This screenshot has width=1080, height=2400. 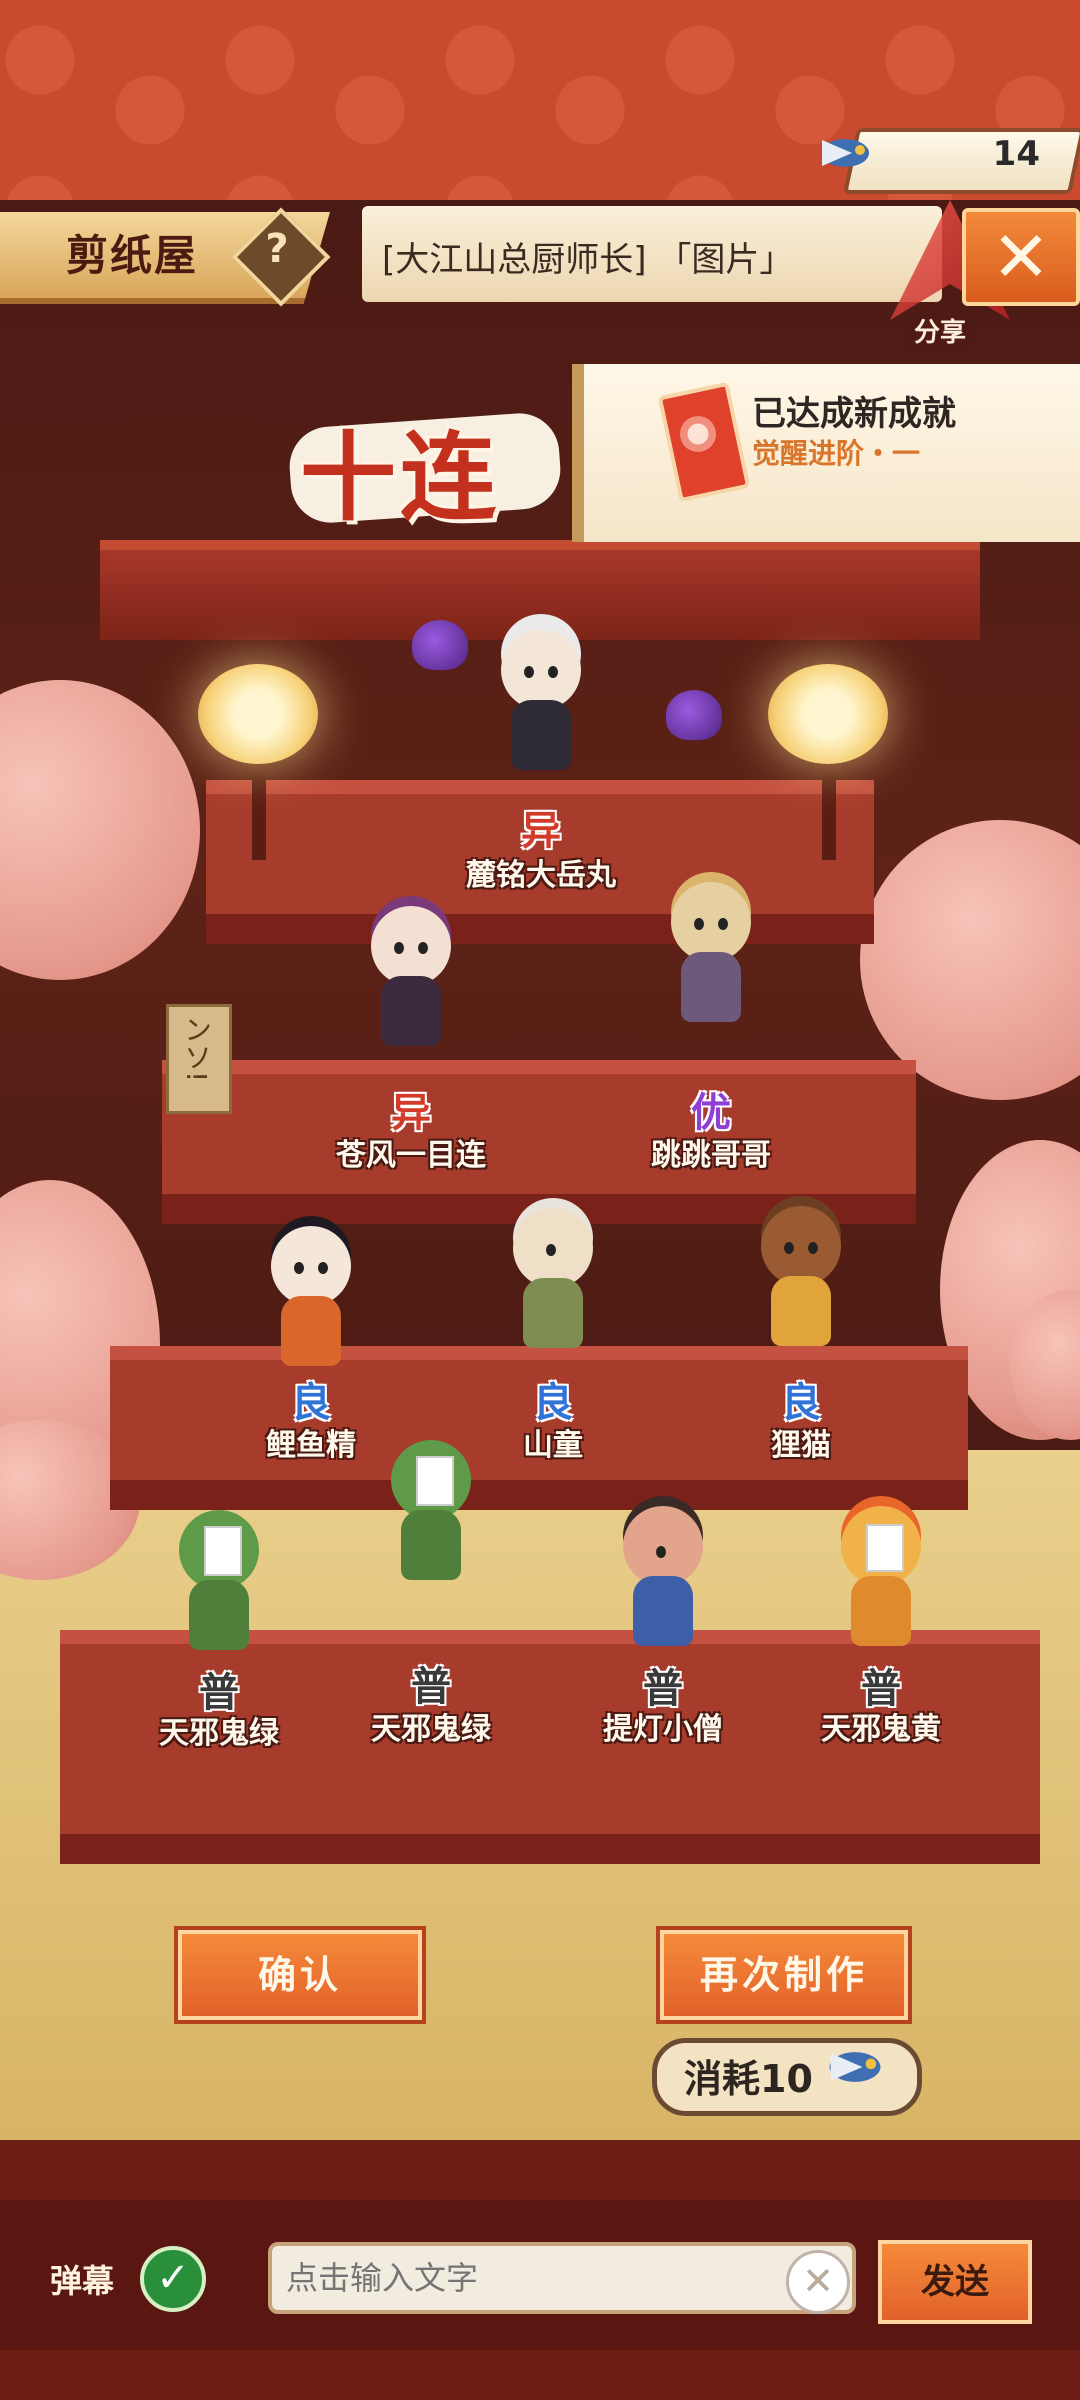 What do you see at coordinates (881, 1729) in the screenshot?
I see `character-name: 天邪鬼黄` at bounding box center [881, 1729].